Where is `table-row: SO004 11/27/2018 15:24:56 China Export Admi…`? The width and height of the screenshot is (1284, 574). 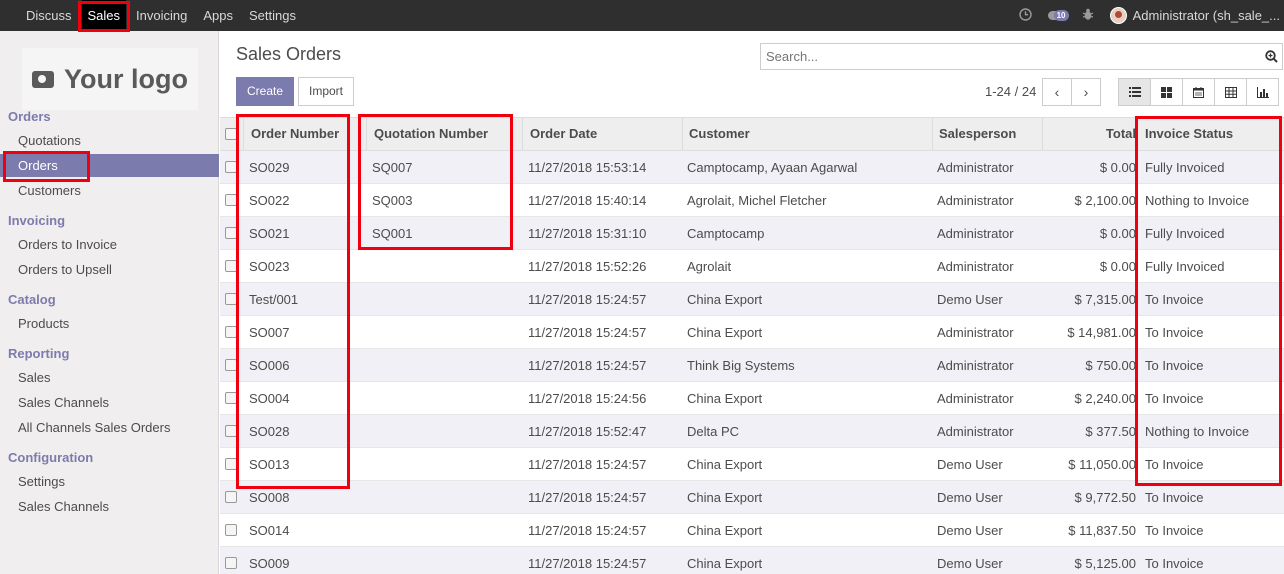 table-row: SO004 11/27/2018 15:24:56 China Export Admi… is located at coordinates (752, 398).